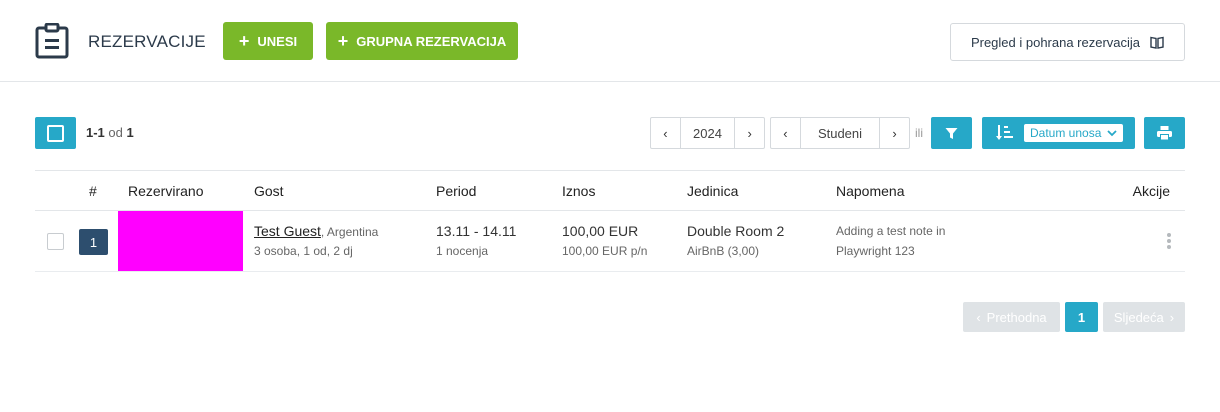  What do you see at coordinates (785, 133) in the screenshot?
I see `month-prev-button: ‹` at bounding box center [785, 133].